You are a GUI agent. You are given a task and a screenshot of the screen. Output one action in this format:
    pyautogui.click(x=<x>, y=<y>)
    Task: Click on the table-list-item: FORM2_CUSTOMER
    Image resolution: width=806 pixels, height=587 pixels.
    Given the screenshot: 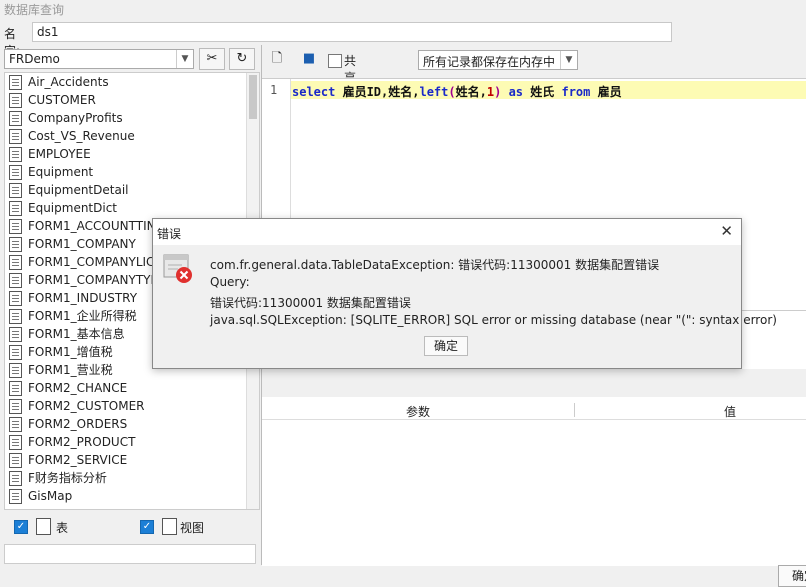 What is the action you would take?
    pyautogui.click(x=132, y=406)
    